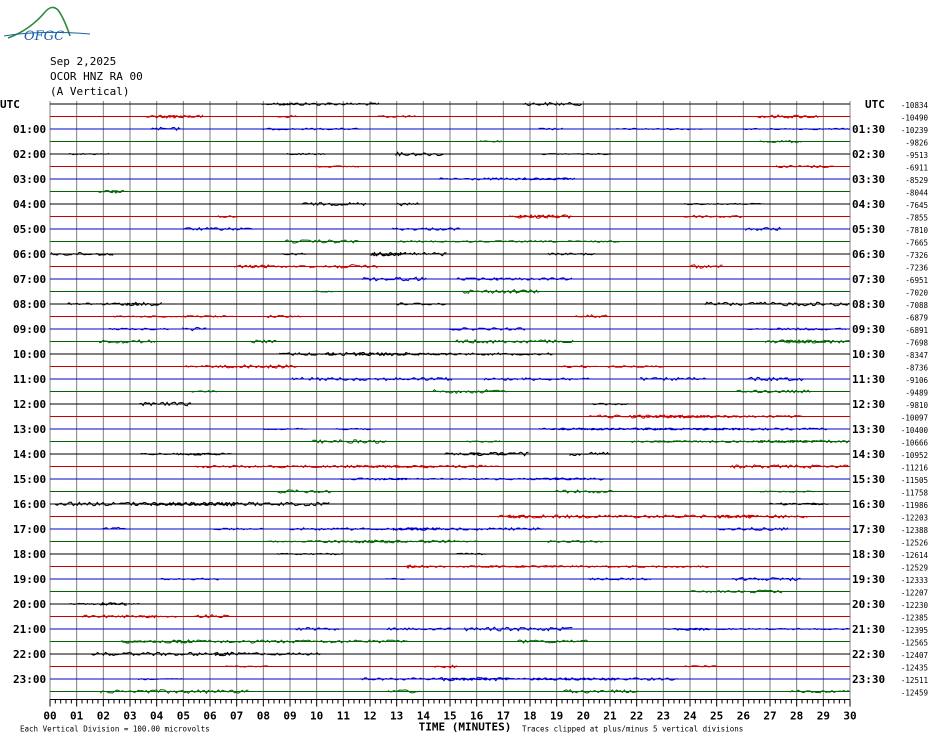 The image size is (930, 744). What do you see at coordinates (914, 668) in the screenshot?
I see `trace-offset-value: -12435` at bounding box center [914, 668].